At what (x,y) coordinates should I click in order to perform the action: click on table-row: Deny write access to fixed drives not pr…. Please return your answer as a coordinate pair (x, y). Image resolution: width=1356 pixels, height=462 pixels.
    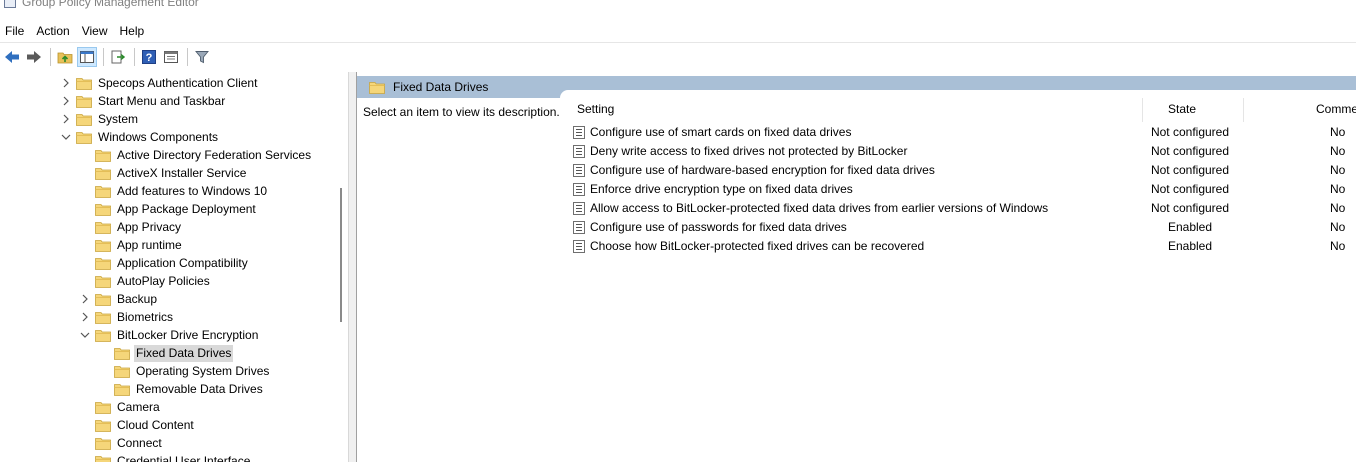
    Looking at the image, I should click on (958, 151).